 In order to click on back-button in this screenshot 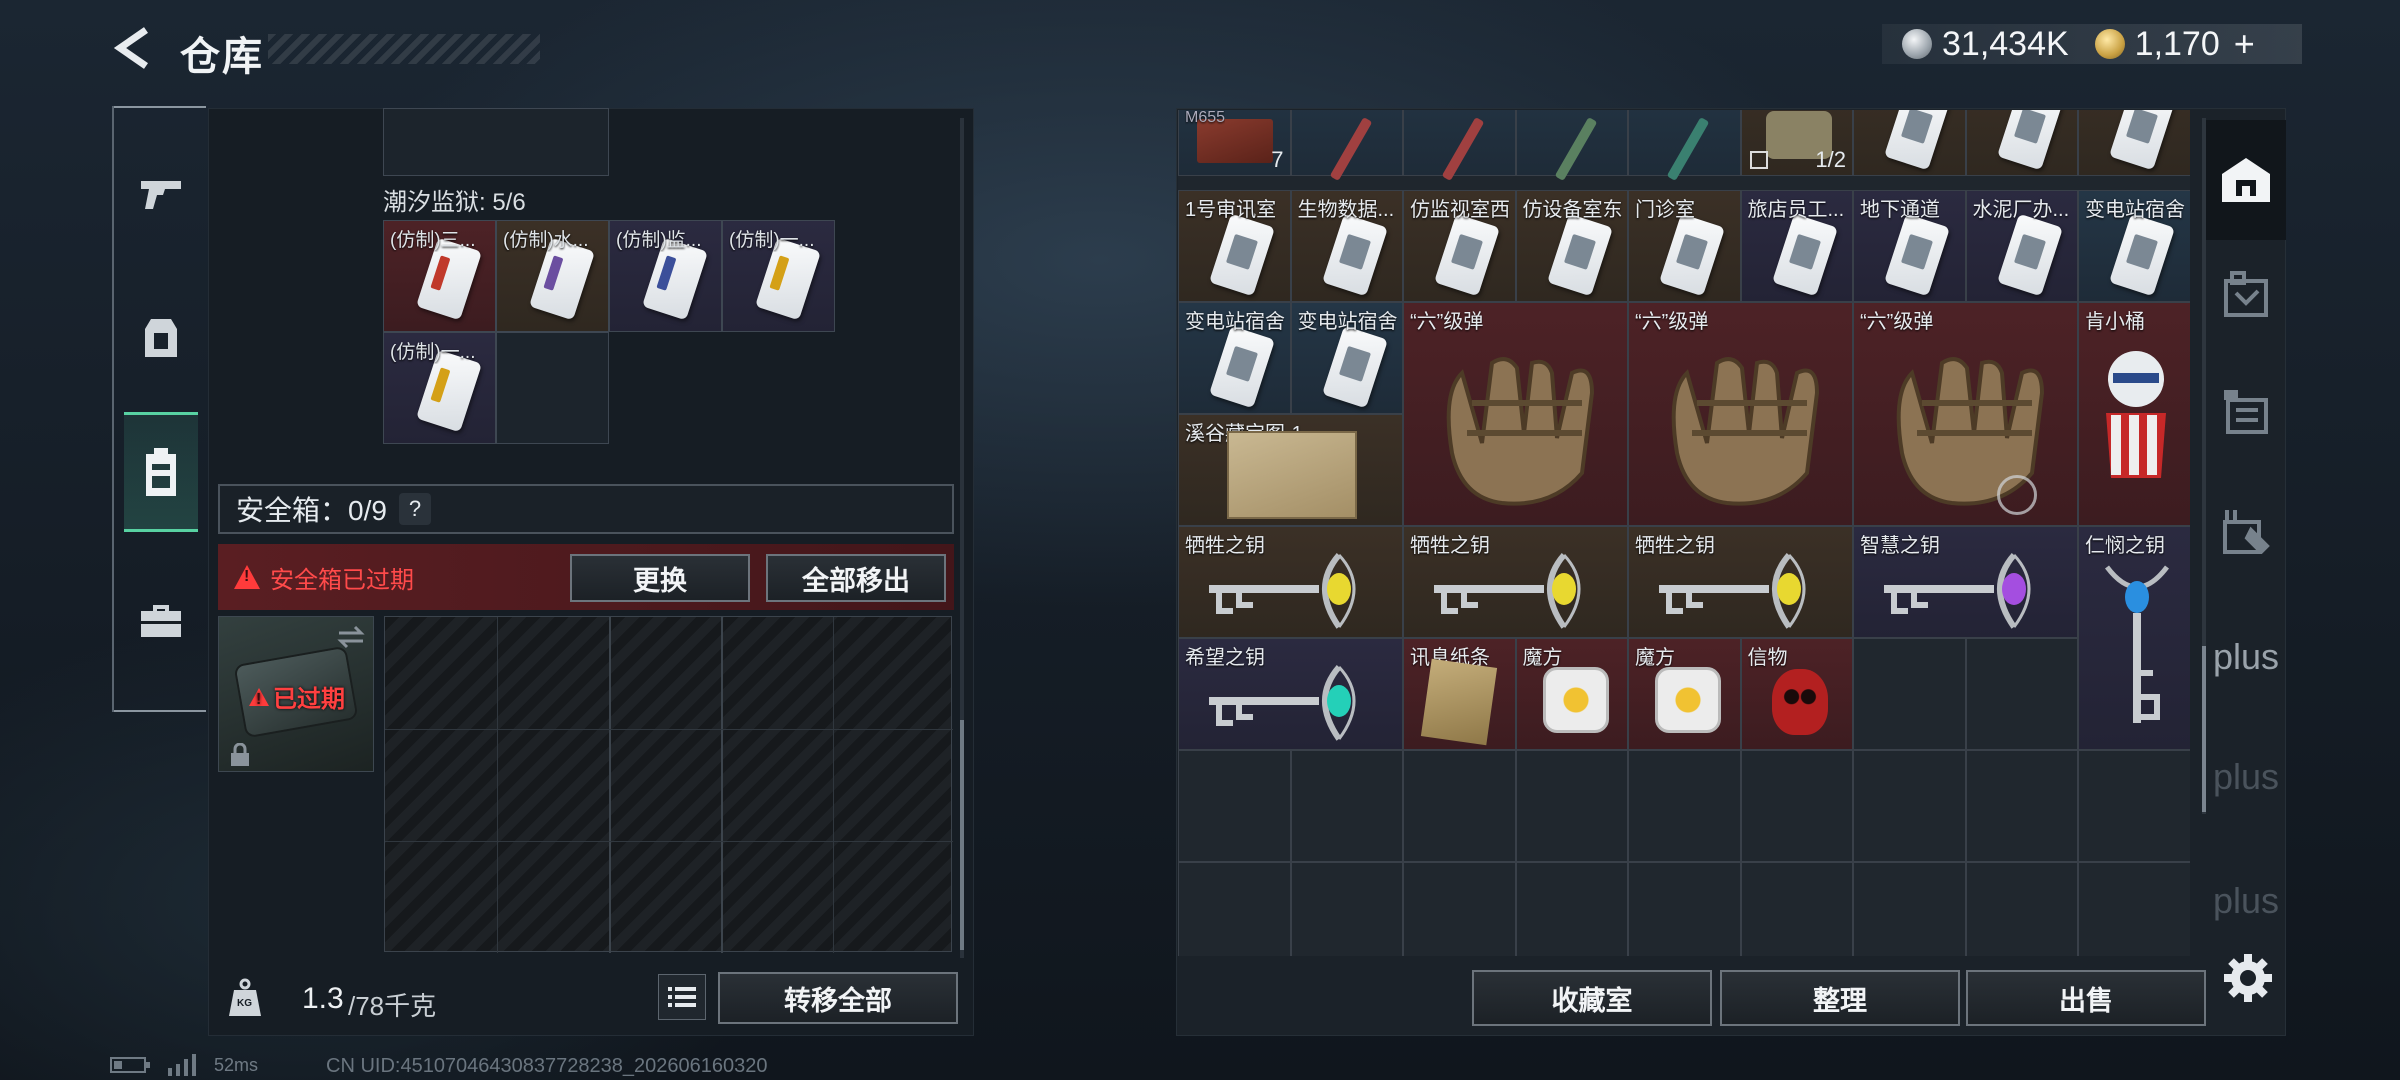, I will do `click(132, 48)`.